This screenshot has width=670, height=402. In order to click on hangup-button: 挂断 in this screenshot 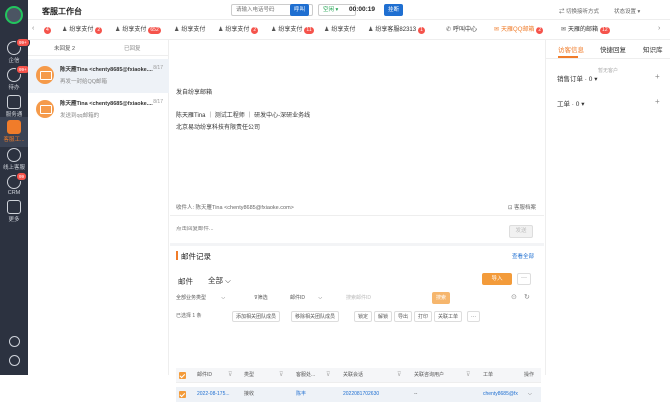, I will do `click(394, 10)`.